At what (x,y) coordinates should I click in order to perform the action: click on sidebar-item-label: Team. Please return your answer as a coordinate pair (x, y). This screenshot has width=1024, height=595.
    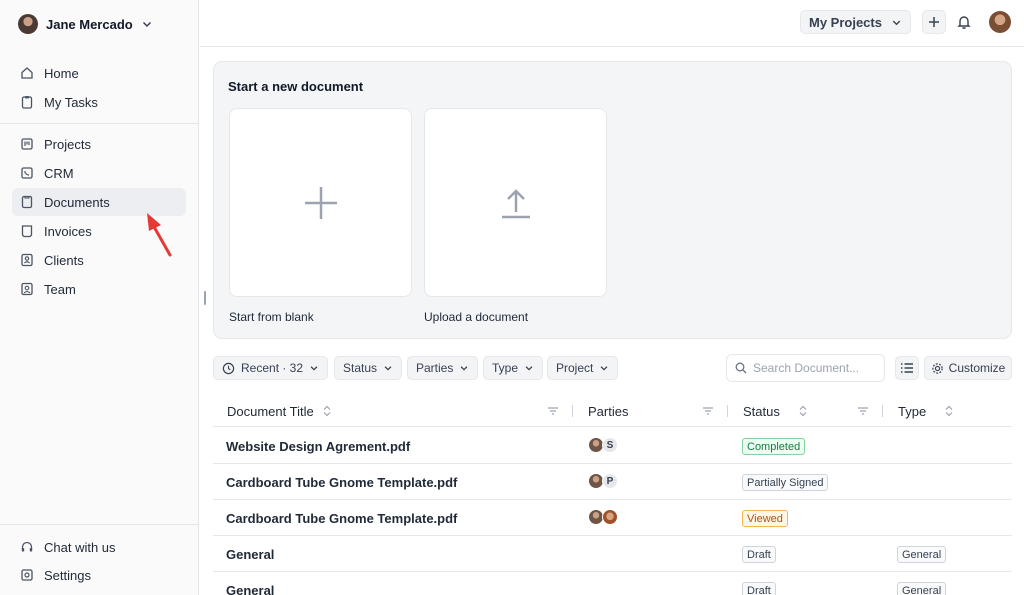
    Looking at the image, I should click on (60, 289).